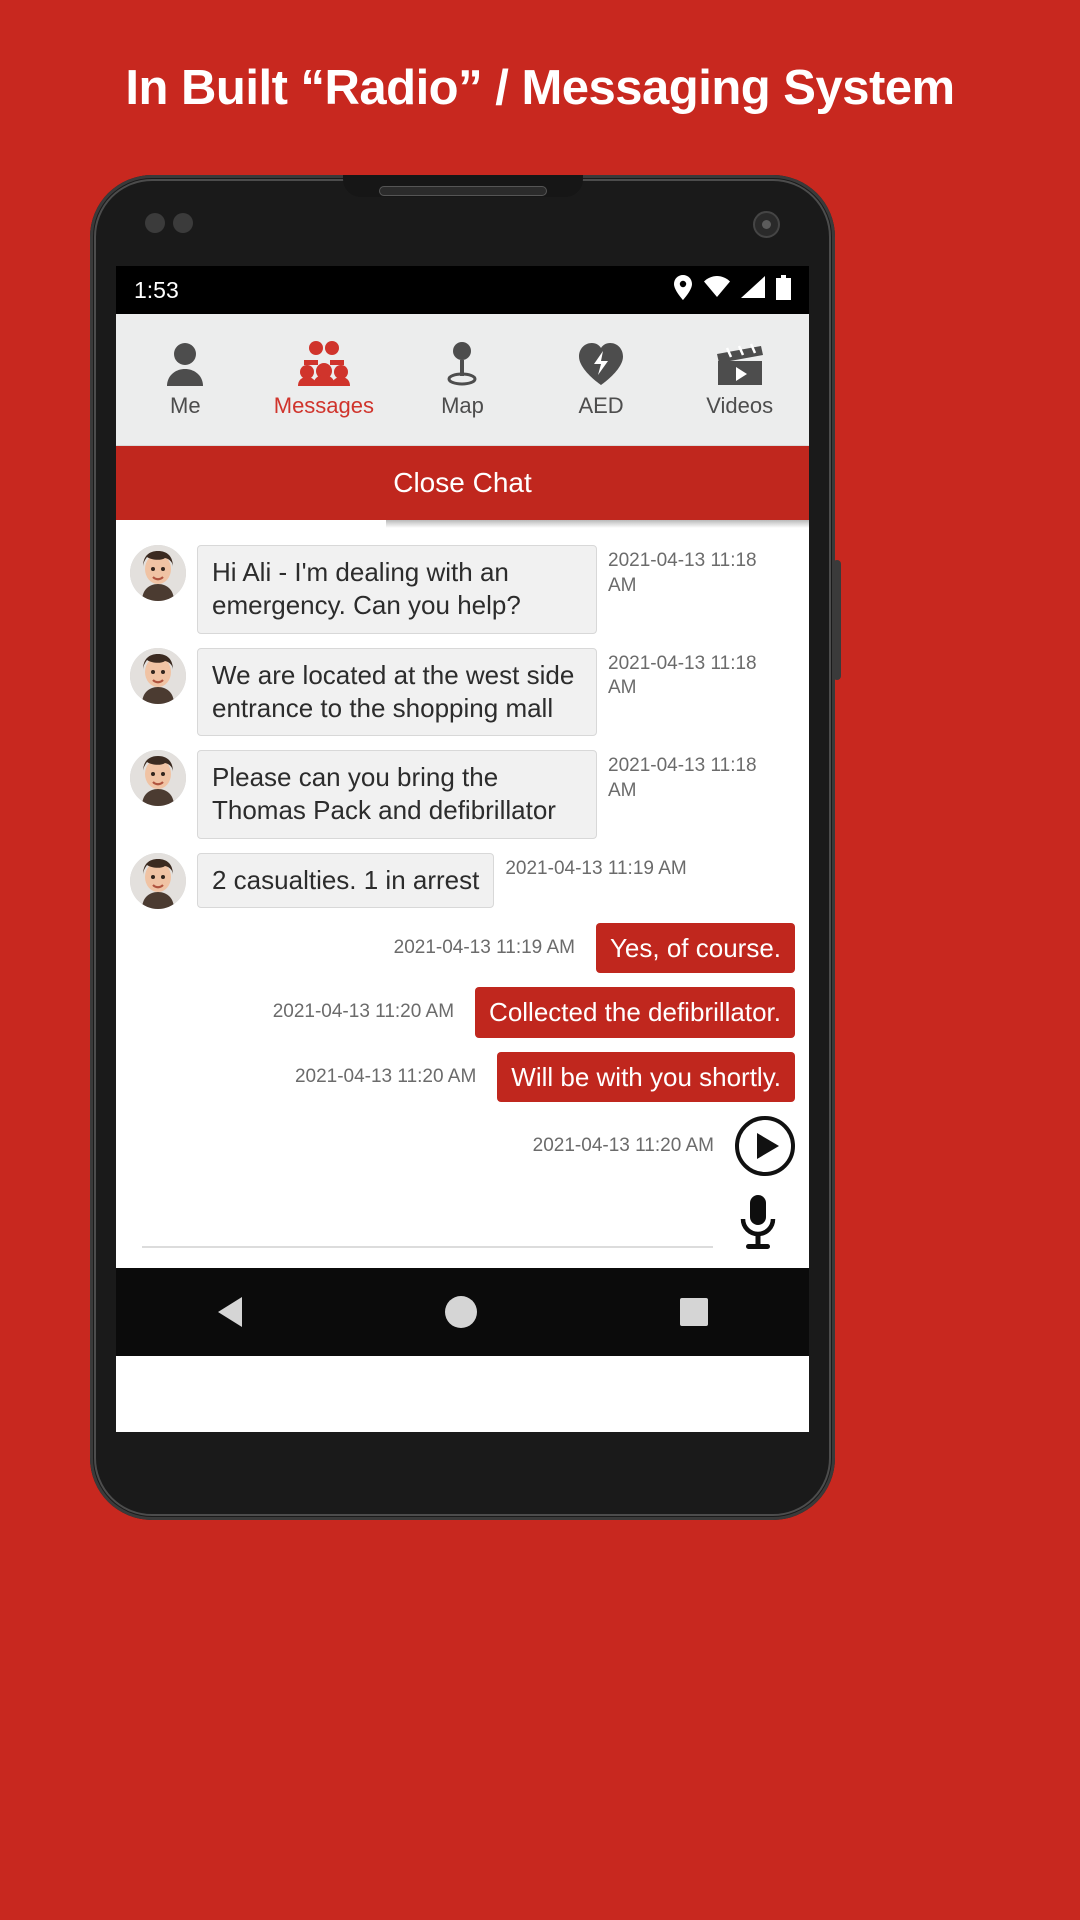  Describe the element at coordinates (765, 1146) in the screenshot. I see `play-icon` at that location.